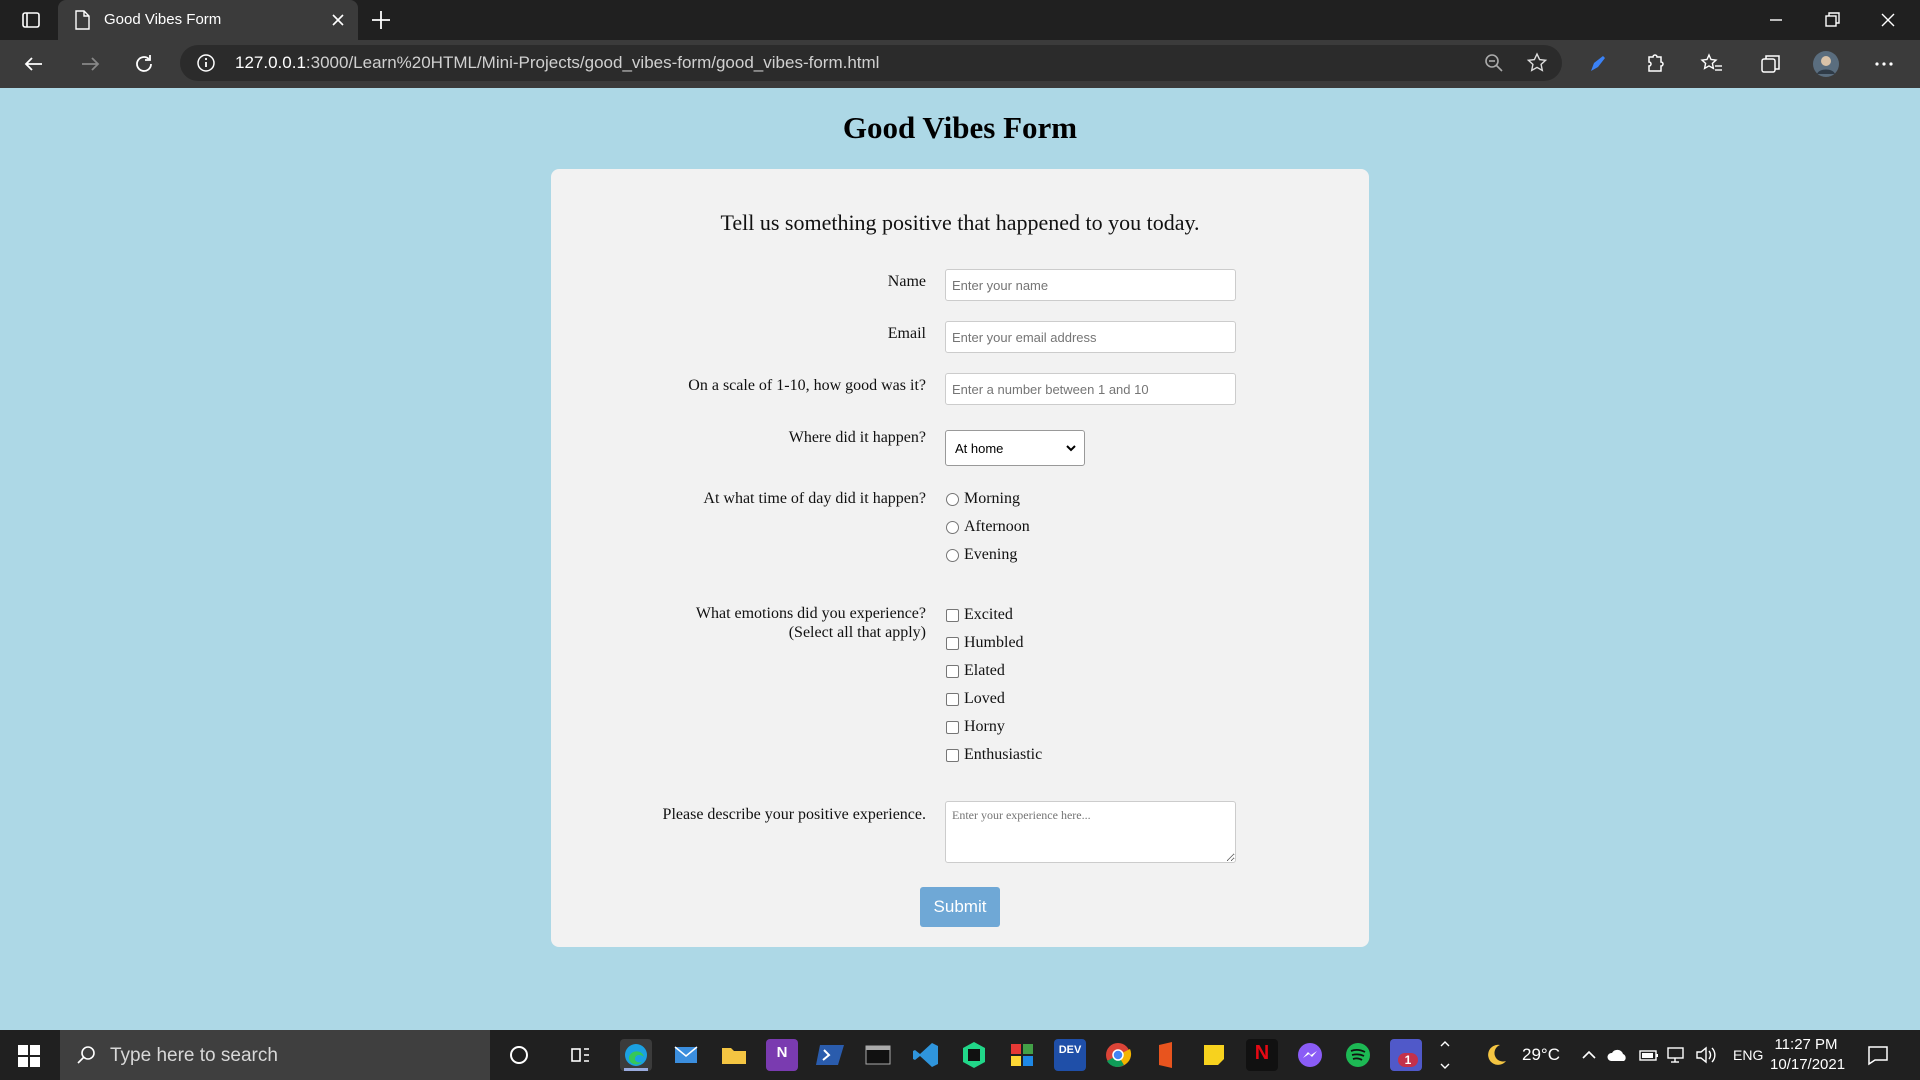  I want to click on restore-icon, so click(1832, 20).